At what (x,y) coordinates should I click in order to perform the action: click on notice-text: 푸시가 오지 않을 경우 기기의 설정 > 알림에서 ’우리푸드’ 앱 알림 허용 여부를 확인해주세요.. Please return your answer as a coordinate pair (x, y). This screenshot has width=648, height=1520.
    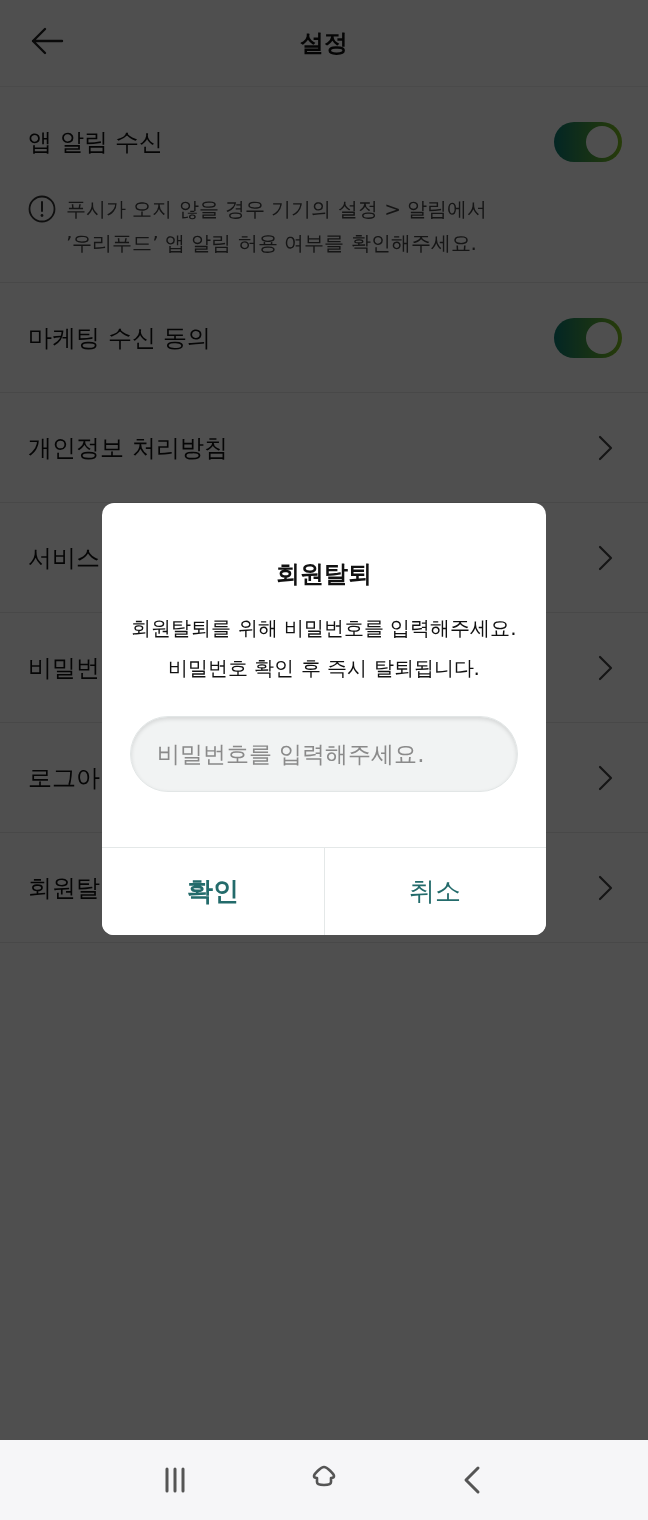
    Looking at the image, I should click on (277, 226).